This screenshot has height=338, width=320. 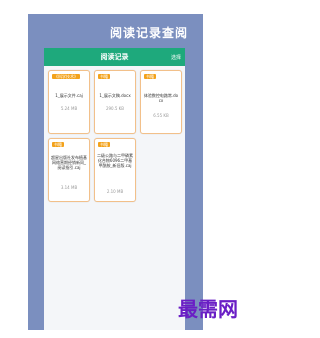 What do you see at coordinates (115, 108) in the screenshot?
I see `record-size: 290.5 KB` at bounding box center [115, 108].